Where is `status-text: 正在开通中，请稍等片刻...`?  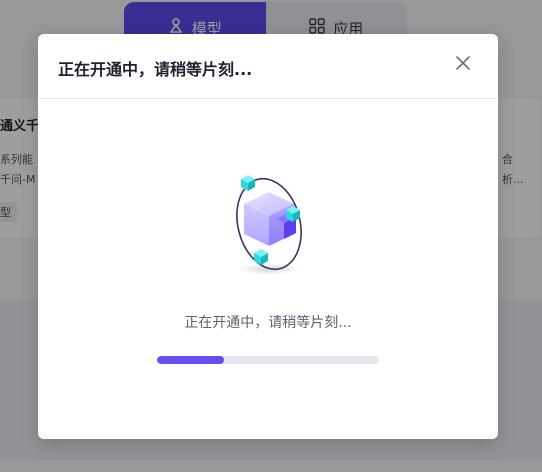
status-text: 正在开通中，请稍等片刻... is located at coordinates (268, 323).